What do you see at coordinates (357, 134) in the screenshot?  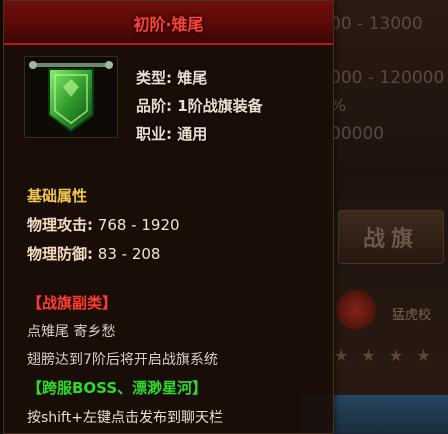 I see `background-value-4: 00000` at bounding box center [357, 134].